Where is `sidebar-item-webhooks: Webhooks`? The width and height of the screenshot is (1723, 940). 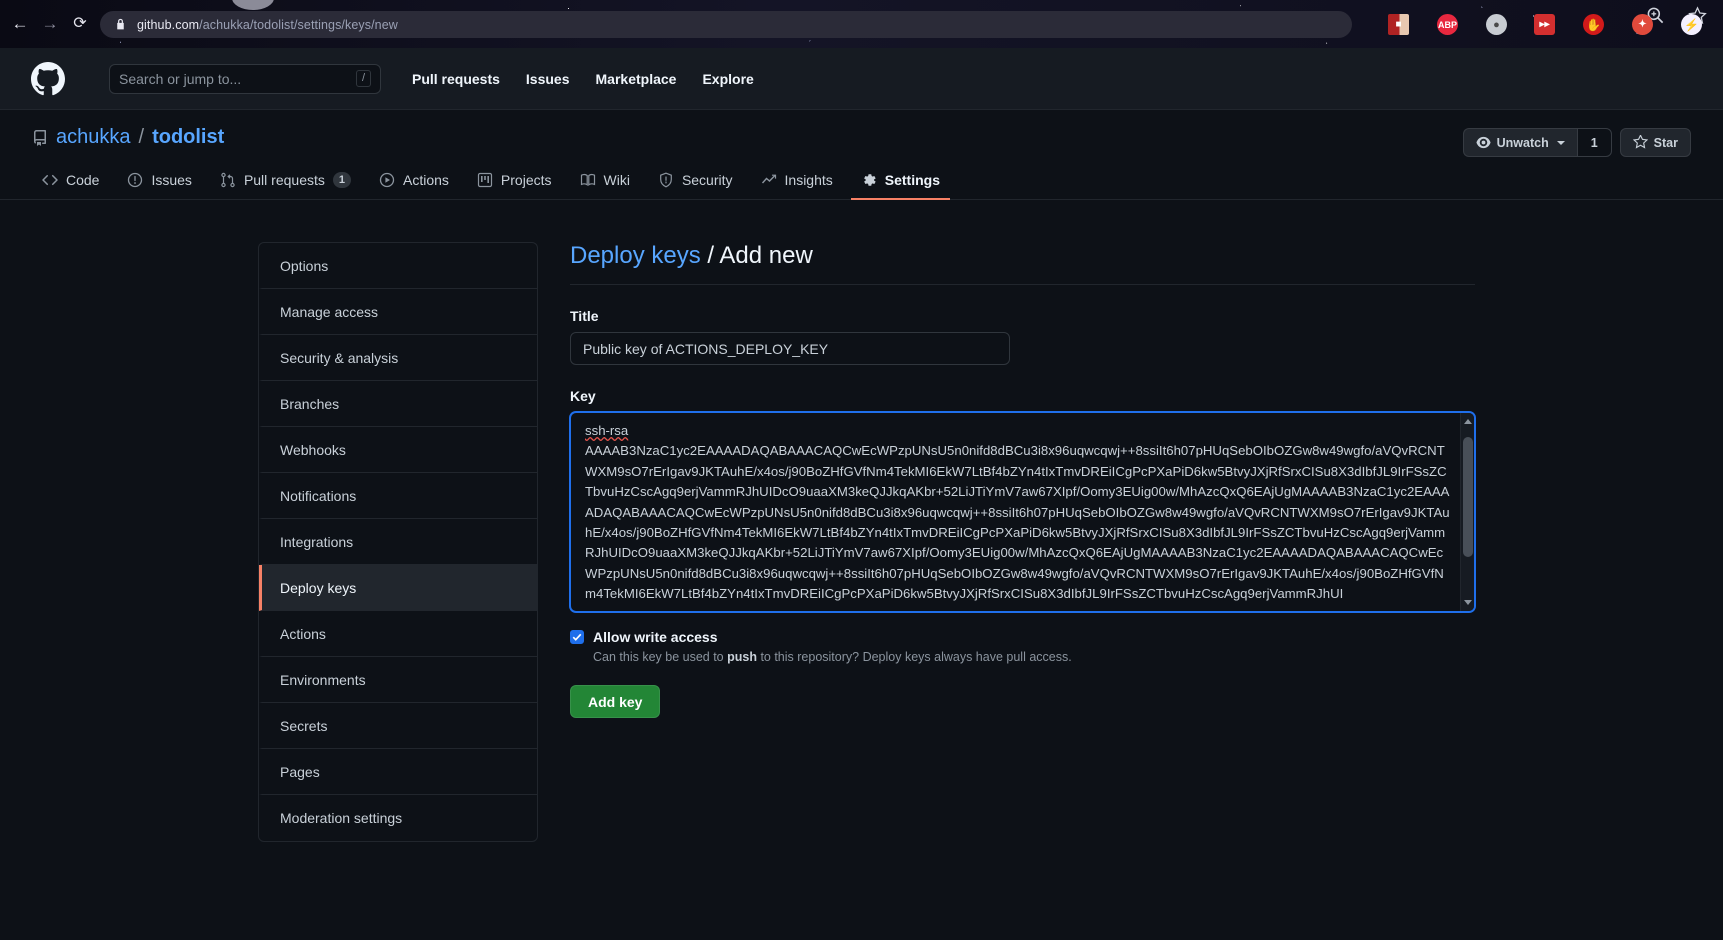 sidebar-item-webhooks: Webhooks is located at coordinates (398, 450).